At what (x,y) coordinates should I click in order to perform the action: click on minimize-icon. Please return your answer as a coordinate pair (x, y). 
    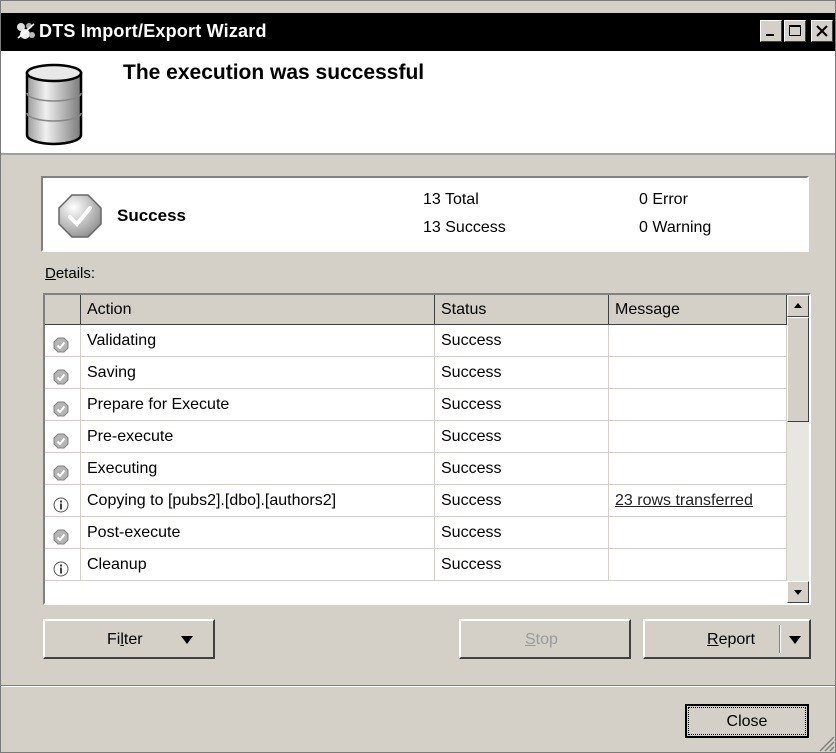
    Looking at the image, I should click on (770, 35).